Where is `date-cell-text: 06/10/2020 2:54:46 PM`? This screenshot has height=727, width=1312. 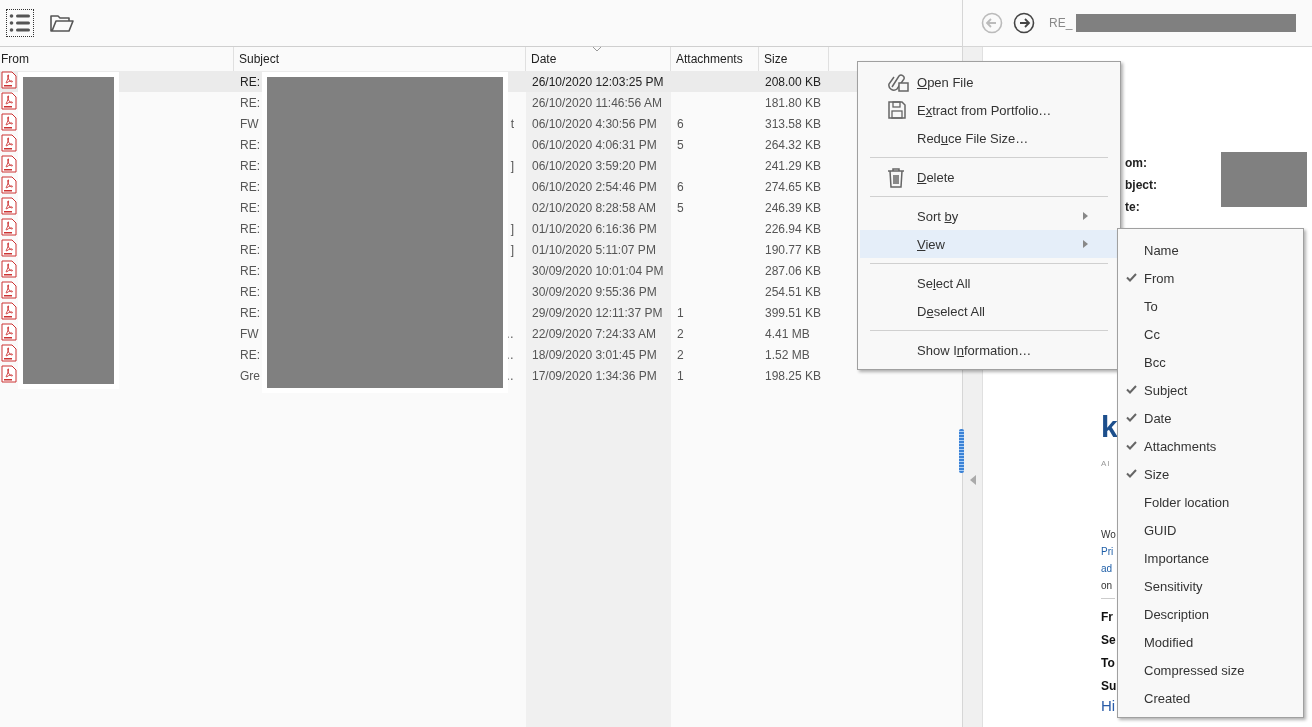 date-cell-text: 06/10/2020 2:54:46 PM is located at coordinates (594, 186).